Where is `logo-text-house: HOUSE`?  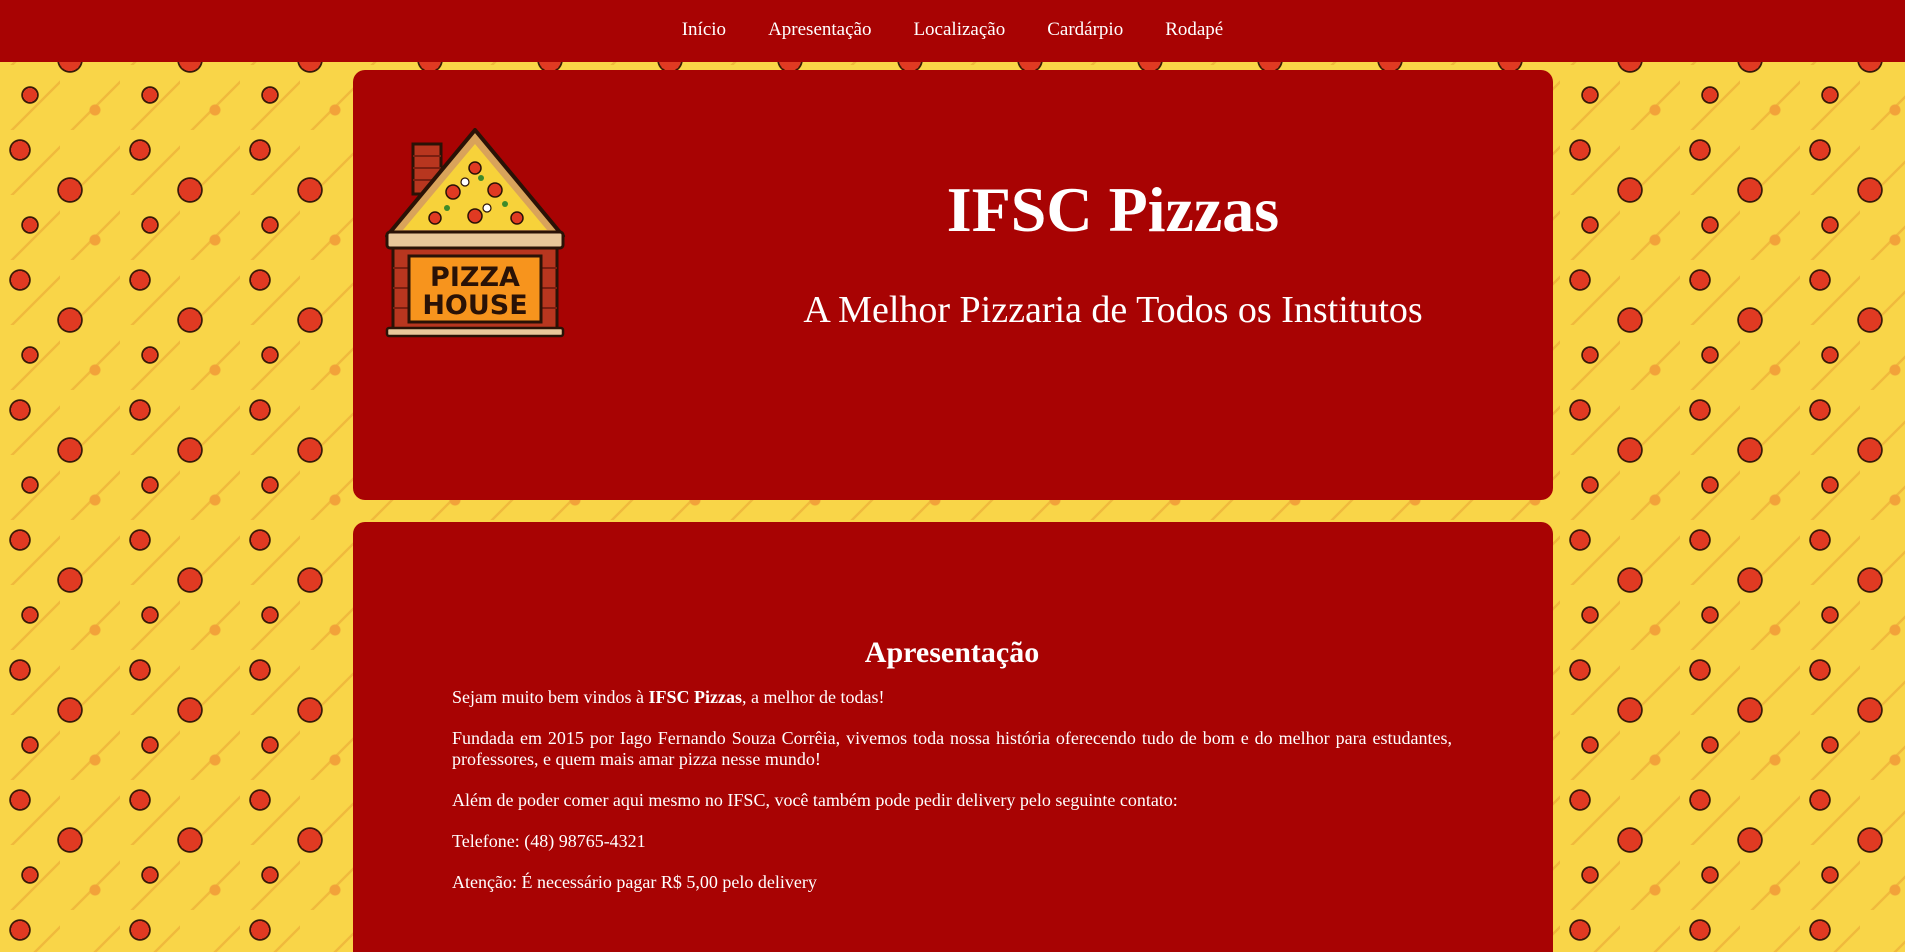
logo-text-house: HOUSE is located at coordinates (474, 305).